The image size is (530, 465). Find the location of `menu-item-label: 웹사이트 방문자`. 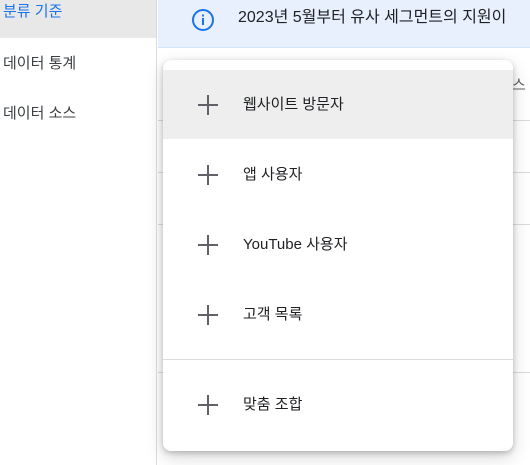

menu-item-label: 웹사이트 방문자 is located at coordinates (293, 104).